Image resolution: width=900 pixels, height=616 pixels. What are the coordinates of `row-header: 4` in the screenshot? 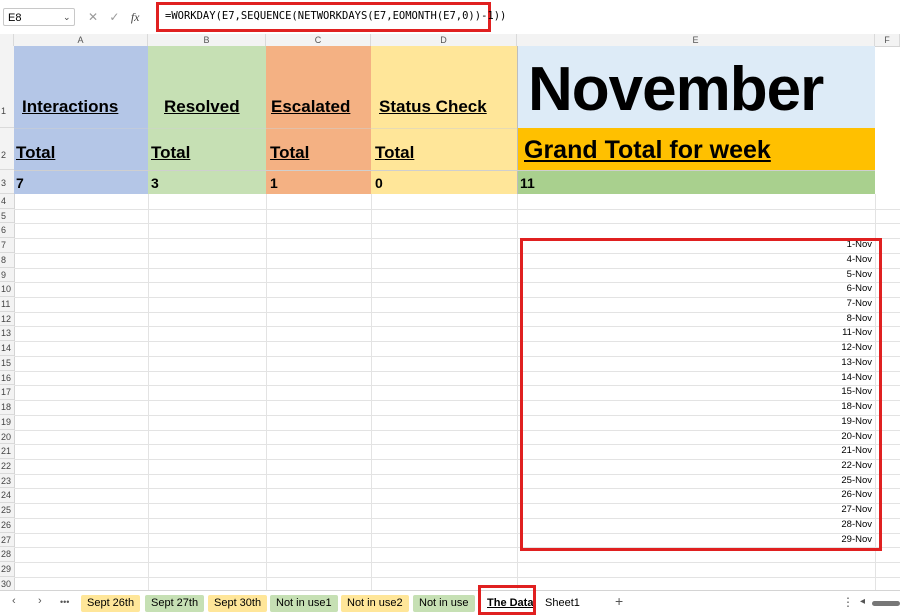 It's located at (7, 201).